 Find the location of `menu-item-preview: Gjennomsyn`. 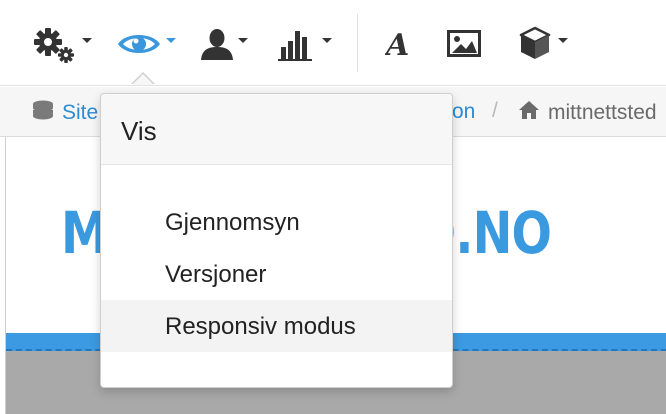

menu-item-preview: Gjennomsyn is located at coordinates (276, 222).